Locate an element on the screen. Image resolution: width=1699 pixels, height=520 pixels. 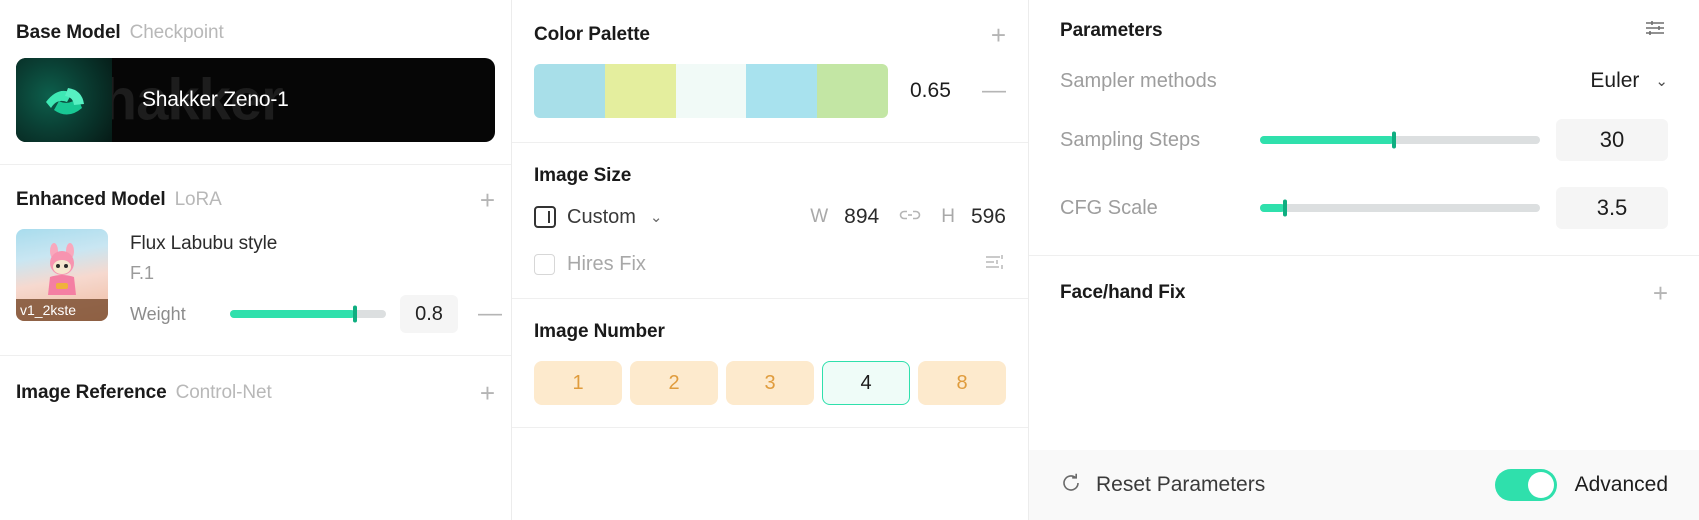
image-size-title: Image Size is located at coordinates (583, 175).